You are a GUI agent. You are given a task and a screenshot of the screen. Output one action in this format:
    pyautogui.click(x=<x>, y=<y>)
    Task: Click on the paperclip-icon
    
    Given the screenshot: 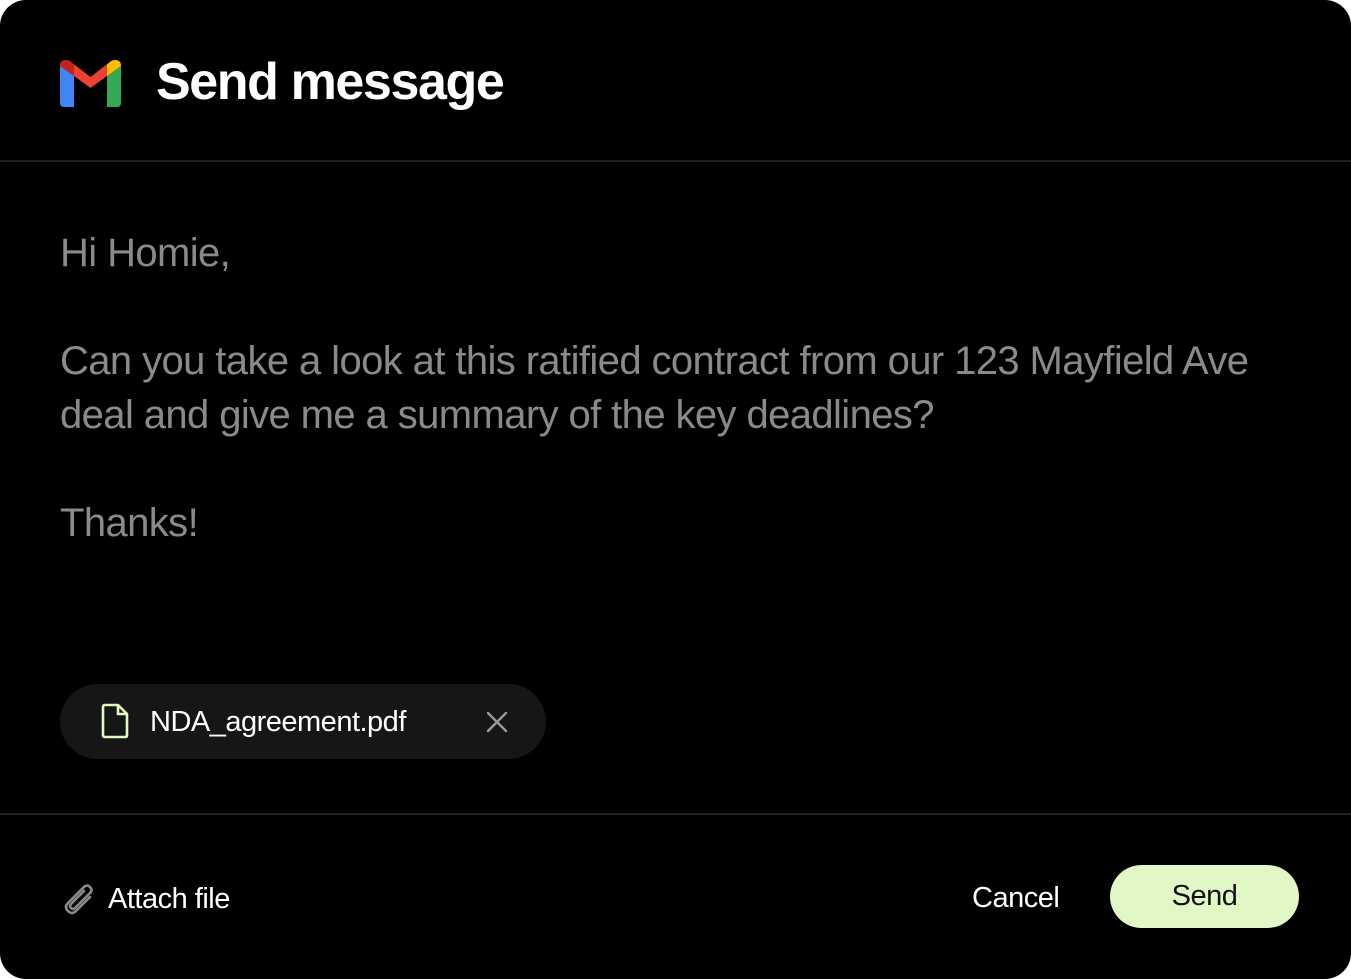 What is the action you would take?
    pyautogui.click(x=78, y=899)
    